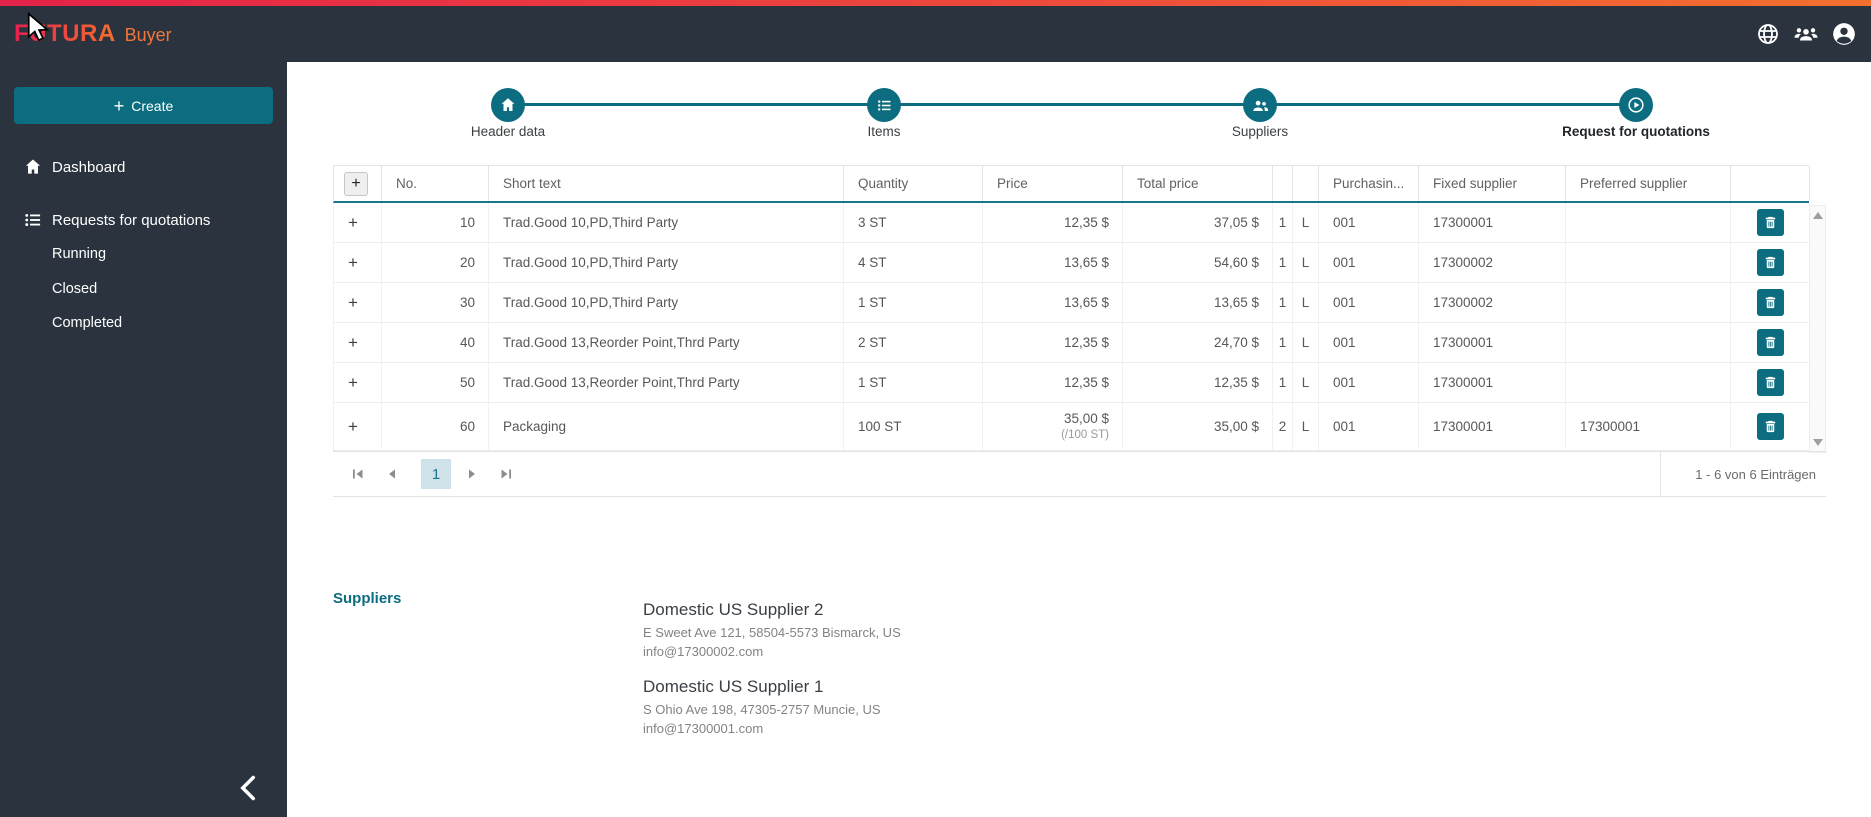 Image resolution: width=1871 pixels, height=817 pixels. What do you see at coordinates (703, 728) in the screenshot?
I see `supplier-email: info@17300001.com` at bounding box center [703, 728].